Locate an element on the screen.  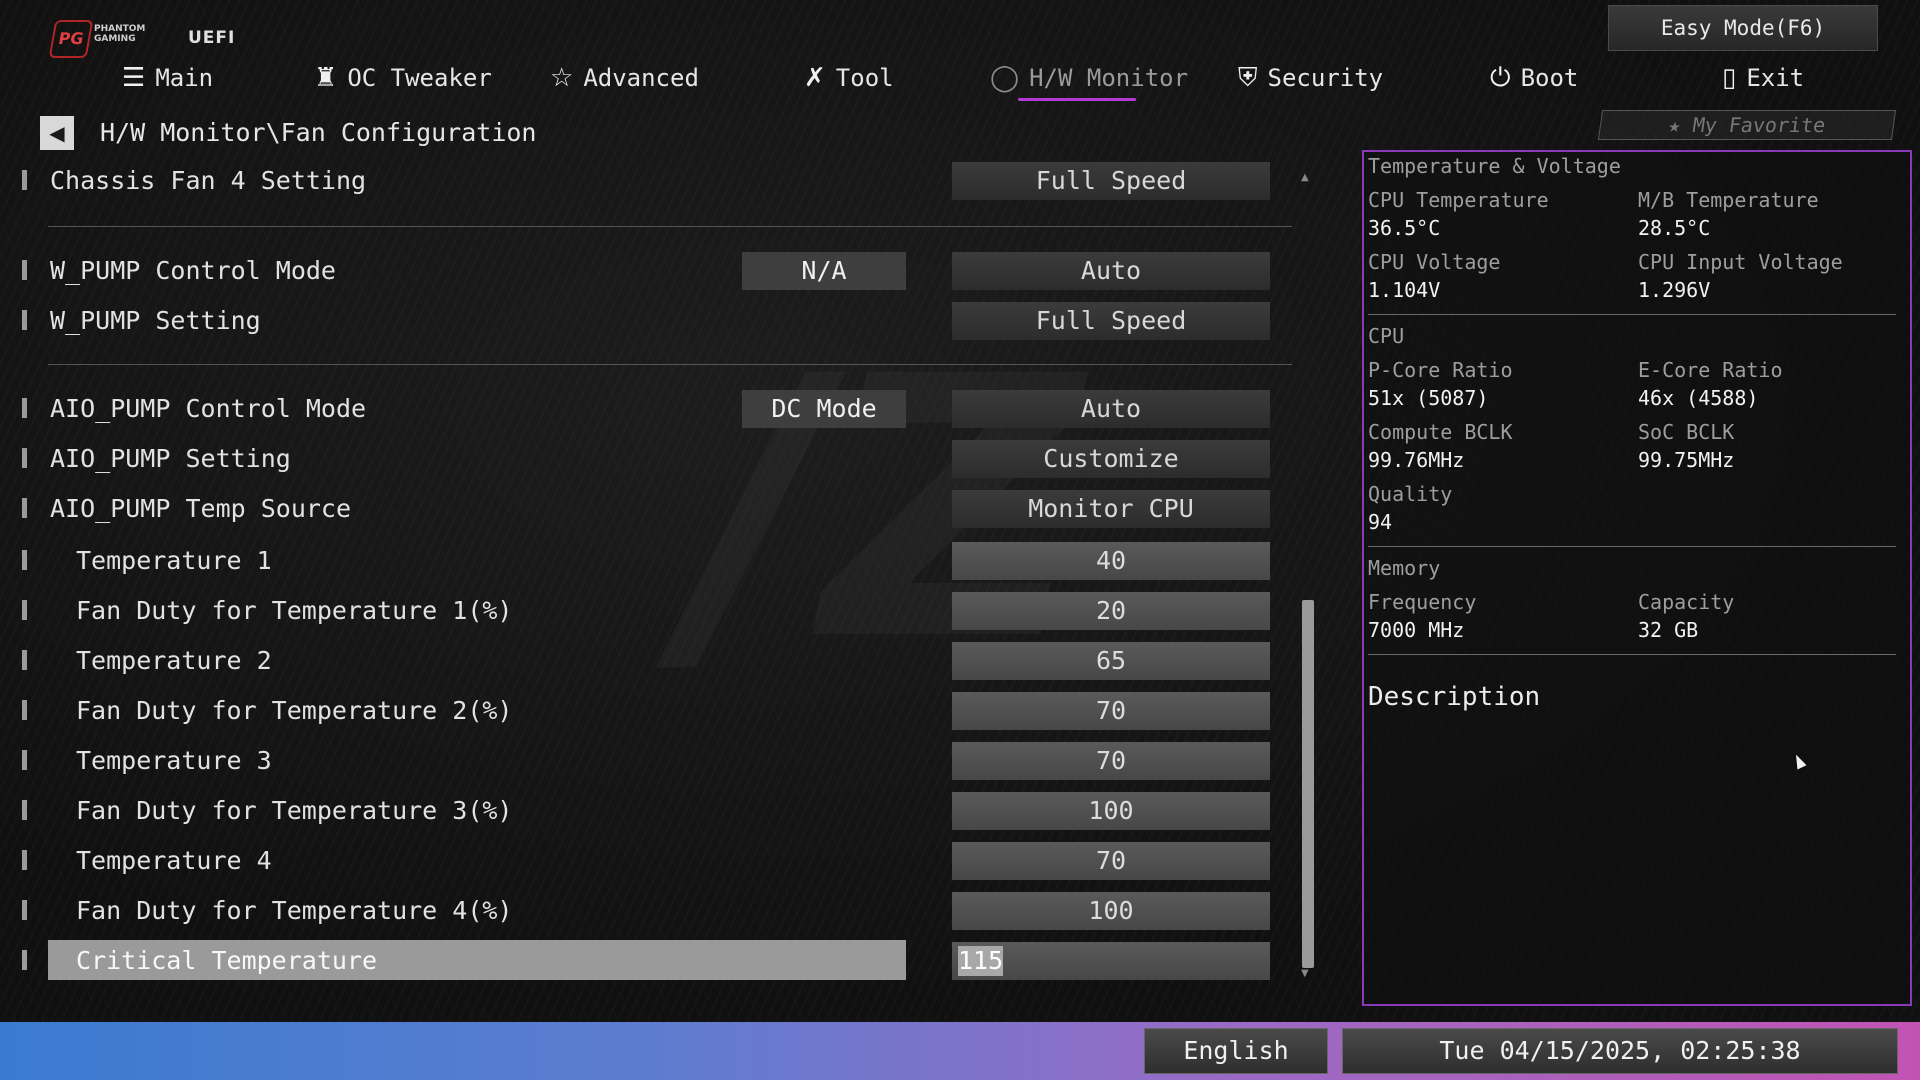
mode-indicator: N/A is located at coordinates (824, 271).